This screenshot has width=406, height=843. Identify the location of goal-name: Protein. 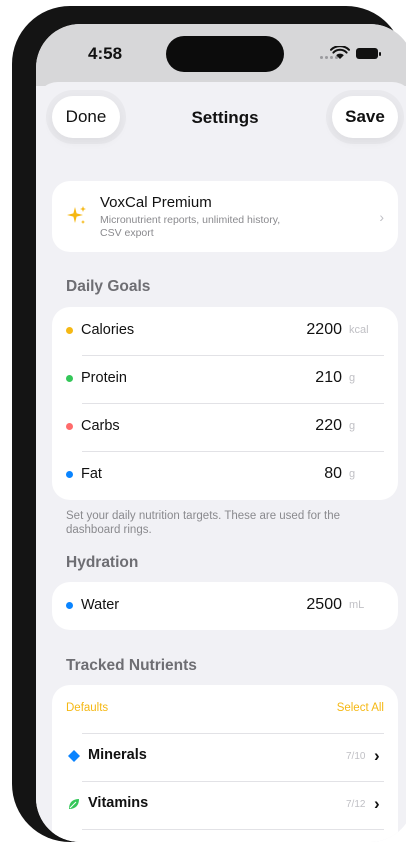
(104, 378).